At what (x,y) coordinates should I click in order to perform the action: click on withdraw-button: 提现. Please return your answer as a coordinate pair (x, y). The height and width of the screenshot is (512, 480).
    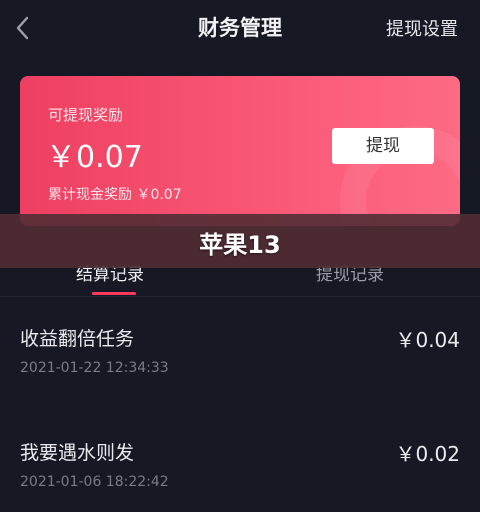
    Looking at the image, I should click on (383, 146).